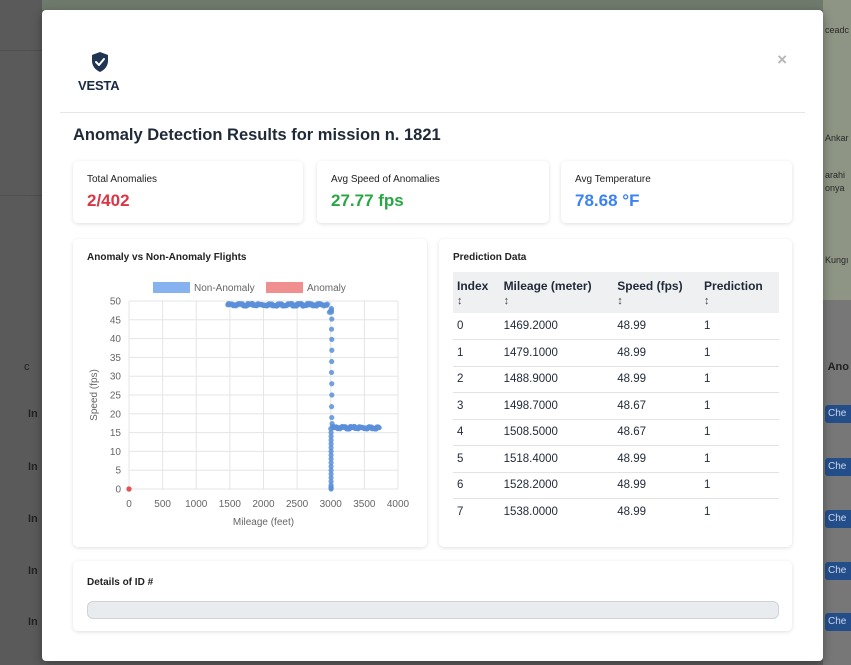 The height and width of the screenshot is (665, 851). What do you see at coordinates (224, 288) in the screenshot?
I see `legend-label: Non-Anomaly` at bounding box center [224, 288].